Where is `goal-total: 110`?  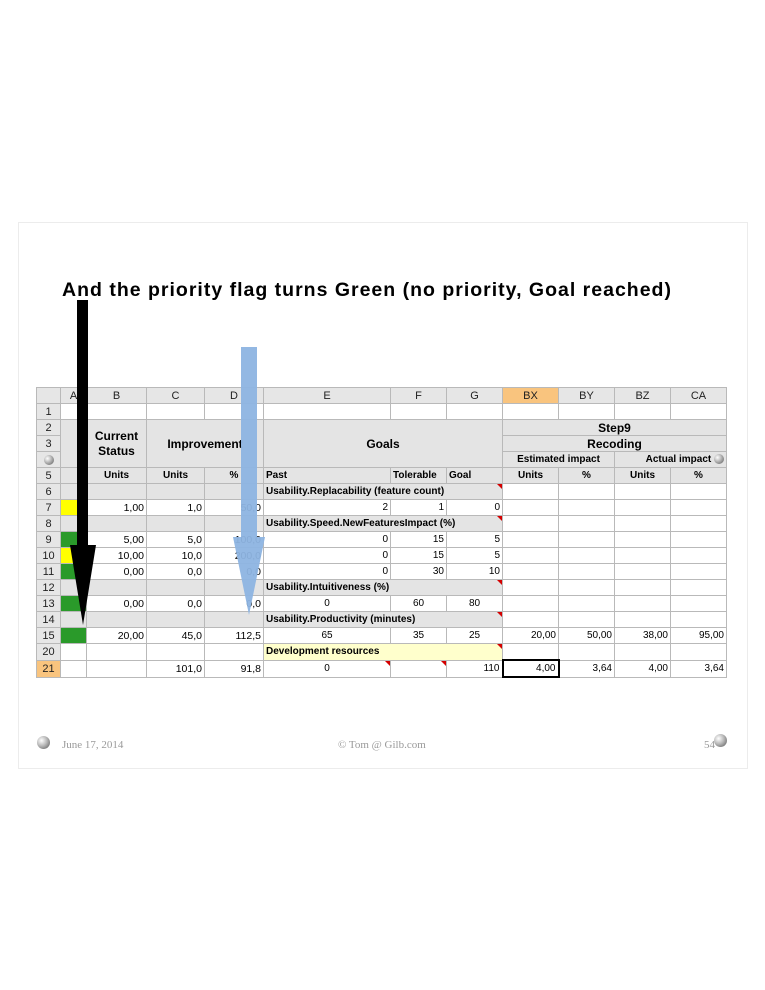
goal-total: 110 is located at coordinates (474, 668).